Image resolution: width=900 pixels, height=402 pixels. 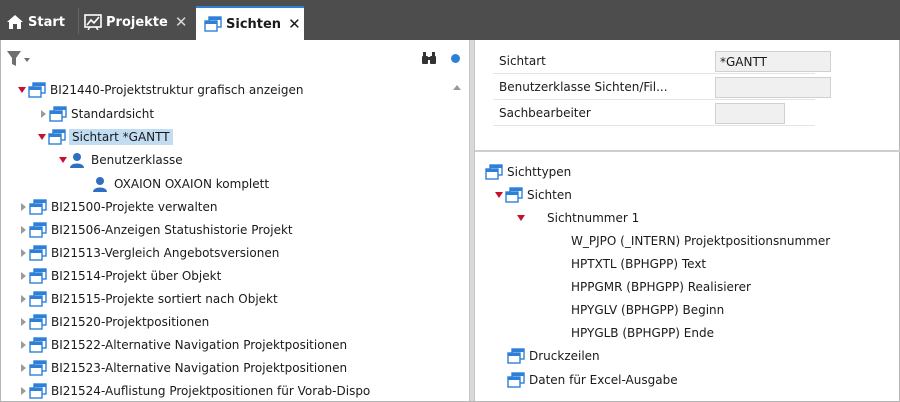 What do you see at coordinates (46, 22) in the screenshot?
I see `tab-start-label: Start` at bounding box center [46, 22].